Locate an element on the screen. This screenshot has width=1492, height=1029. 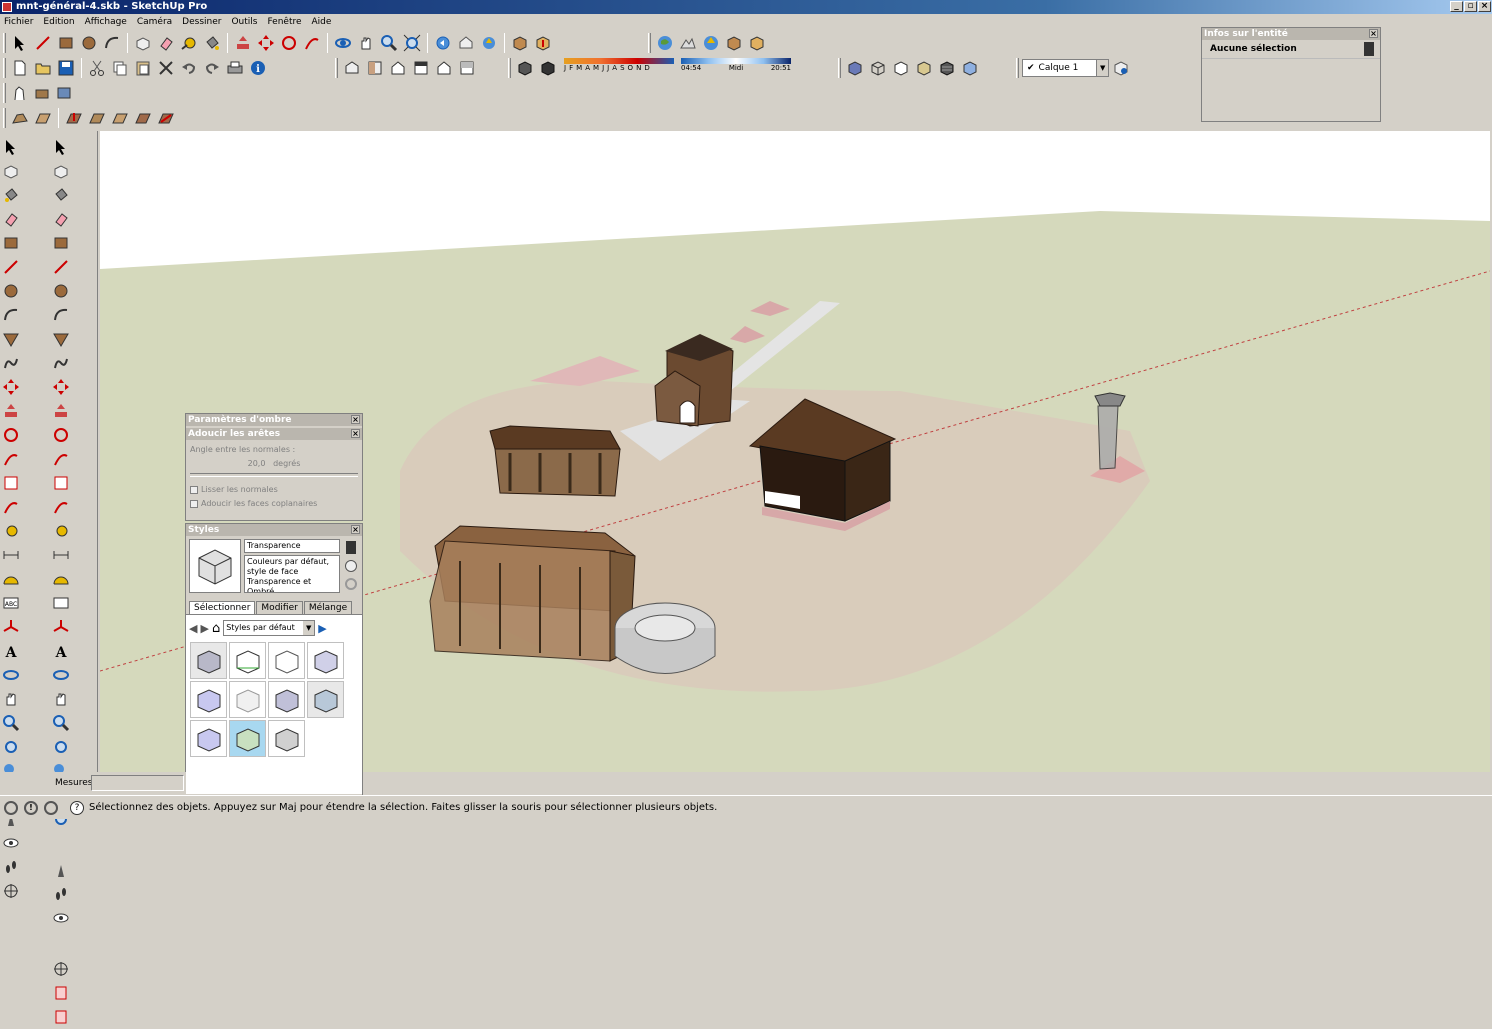
next-view-icon is located at coordinates (466, 43).